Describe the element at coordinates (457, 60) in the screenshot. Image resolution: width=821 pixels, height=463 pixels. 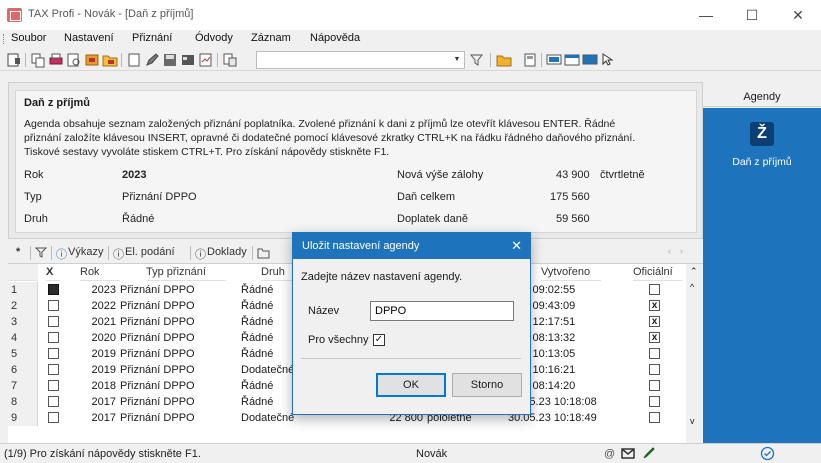
I see `chevron-down-icon: ▼` at that location.